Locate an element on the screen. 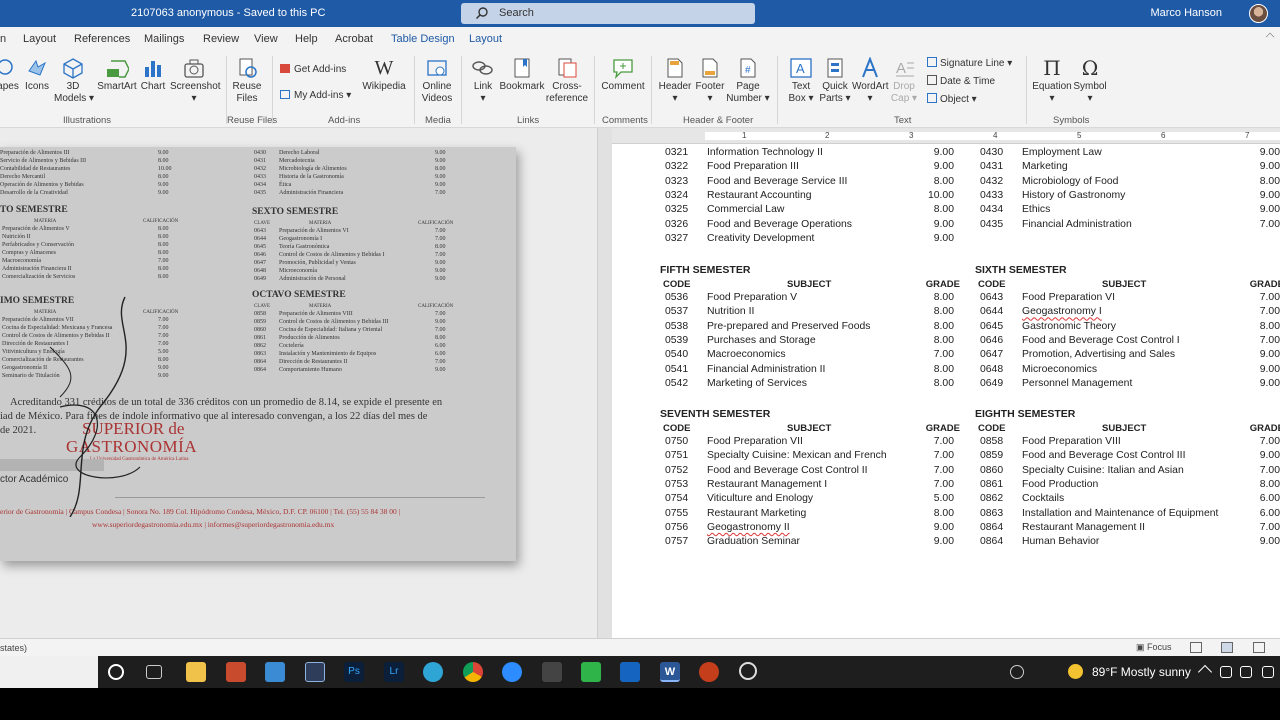  course-code: 0751 is located at coordinates (677, 456).